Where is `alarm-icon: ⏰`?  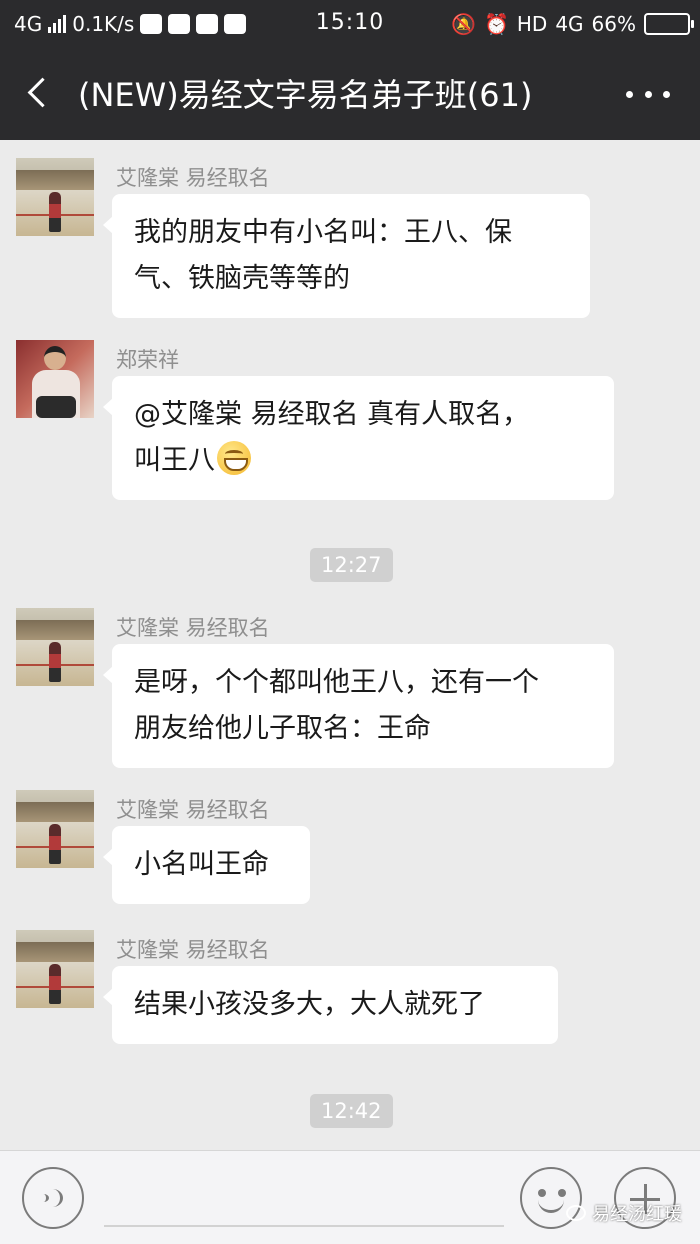 alarm-icon: ⏰ is located at coordinates (496, 24).